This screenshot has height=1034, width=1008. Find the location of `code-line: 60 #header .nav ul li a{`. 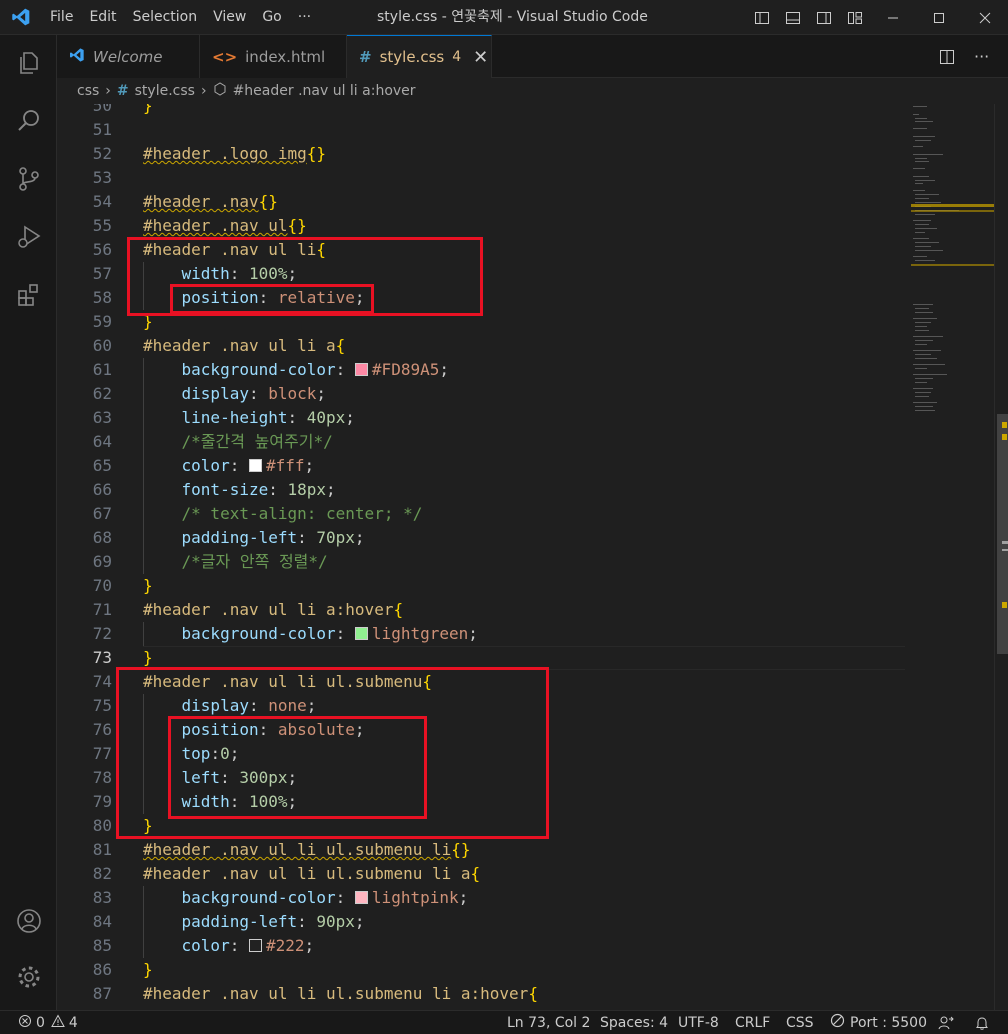

code-line: 60 #header .nav ul li a{ is located at coordinates (481, 346).